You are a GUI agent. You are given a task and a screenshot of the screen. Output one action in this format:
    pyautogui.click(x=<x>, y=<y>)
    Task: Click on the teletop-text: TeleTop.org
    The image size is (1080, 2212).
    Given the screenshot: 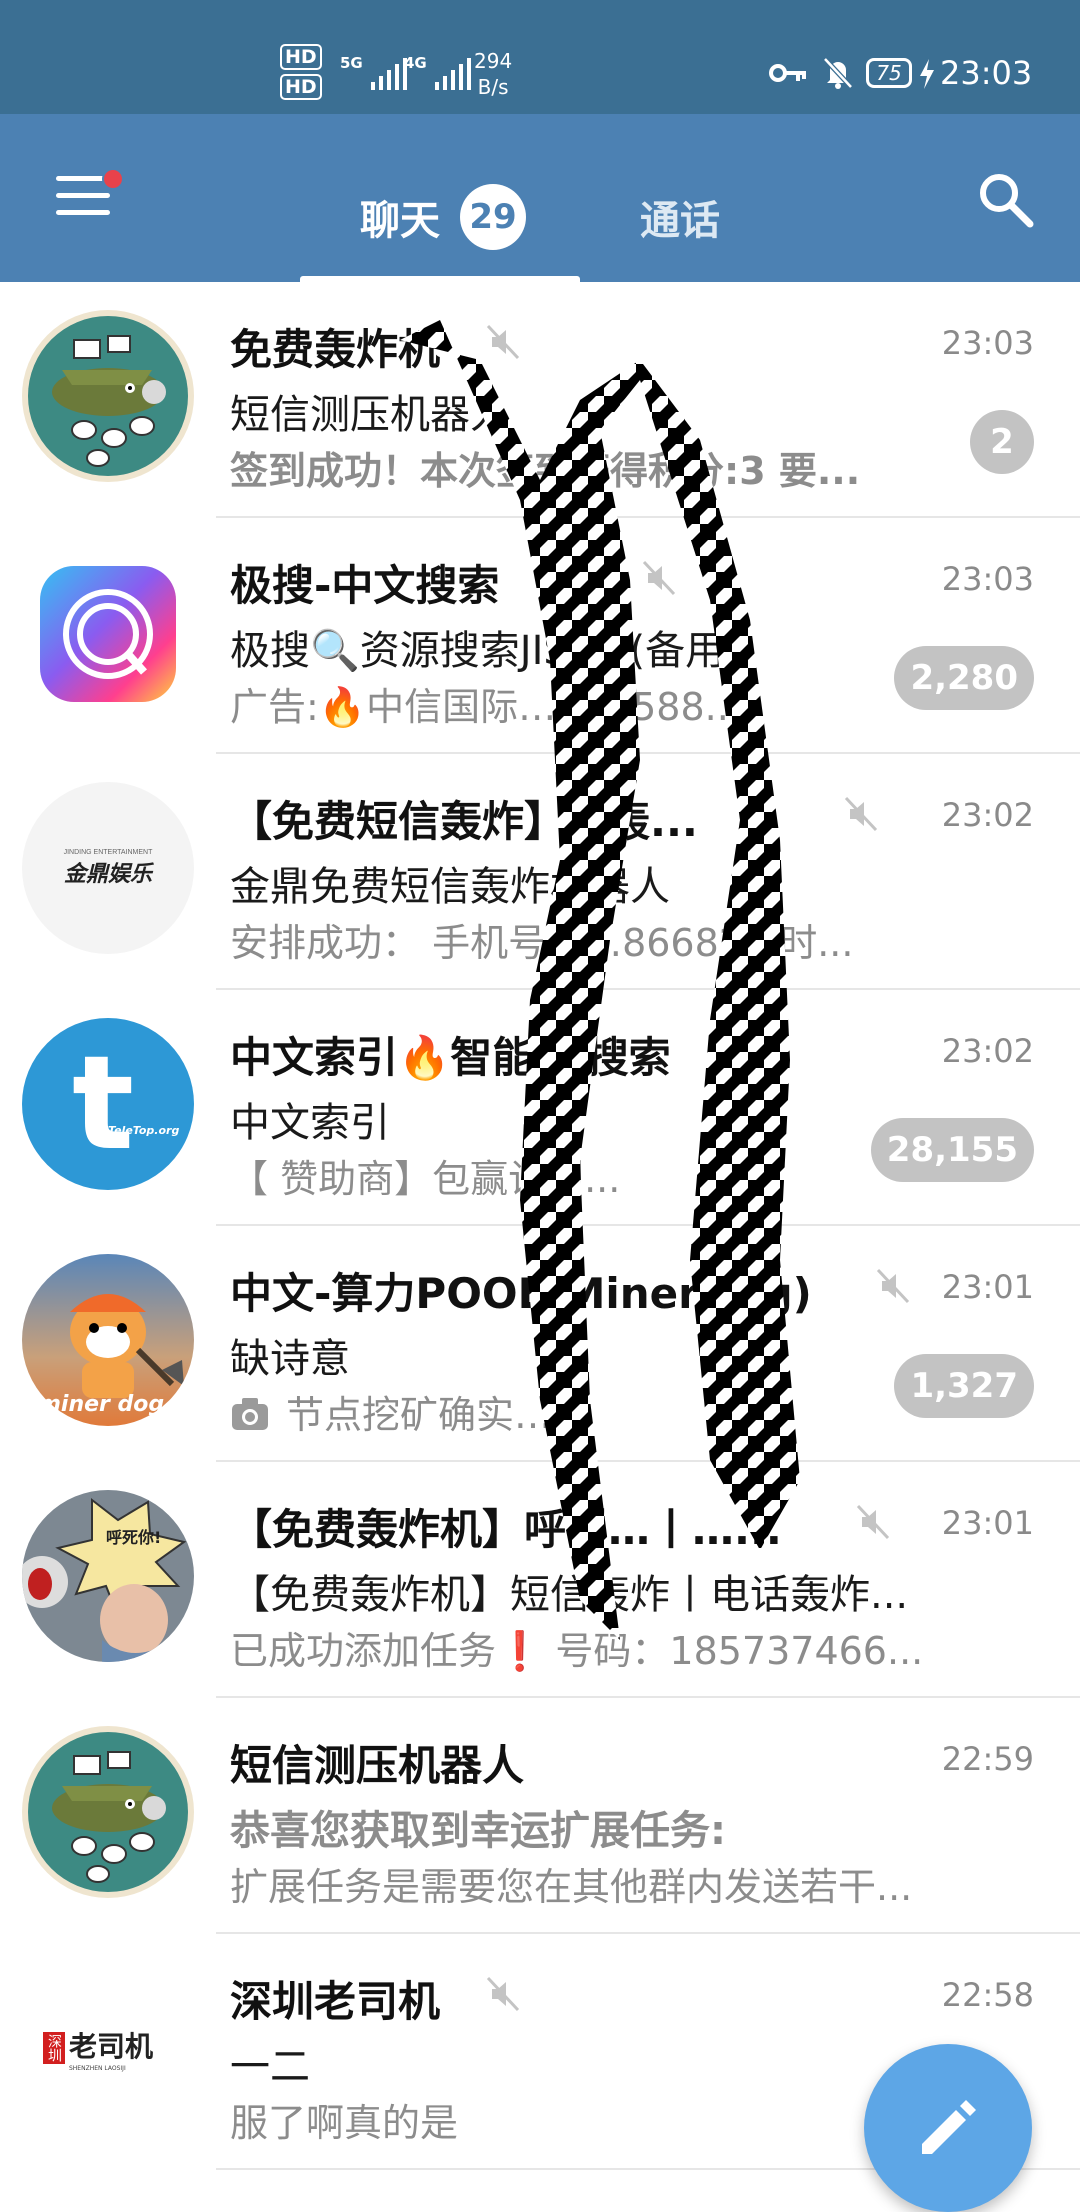 What is the action you would take?
    pyautogui.click(x=144, y=1130)
    